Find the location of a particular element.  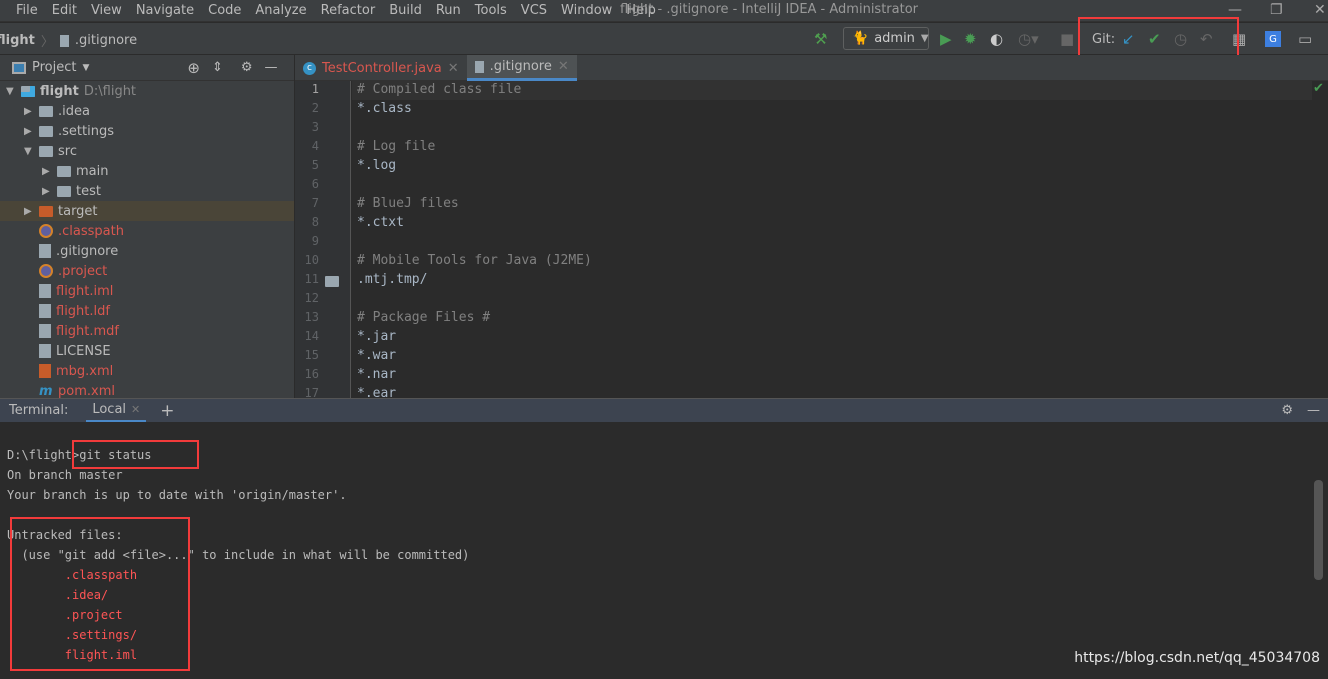

tree-item: ▶ target is located at coordinates (147, 211).